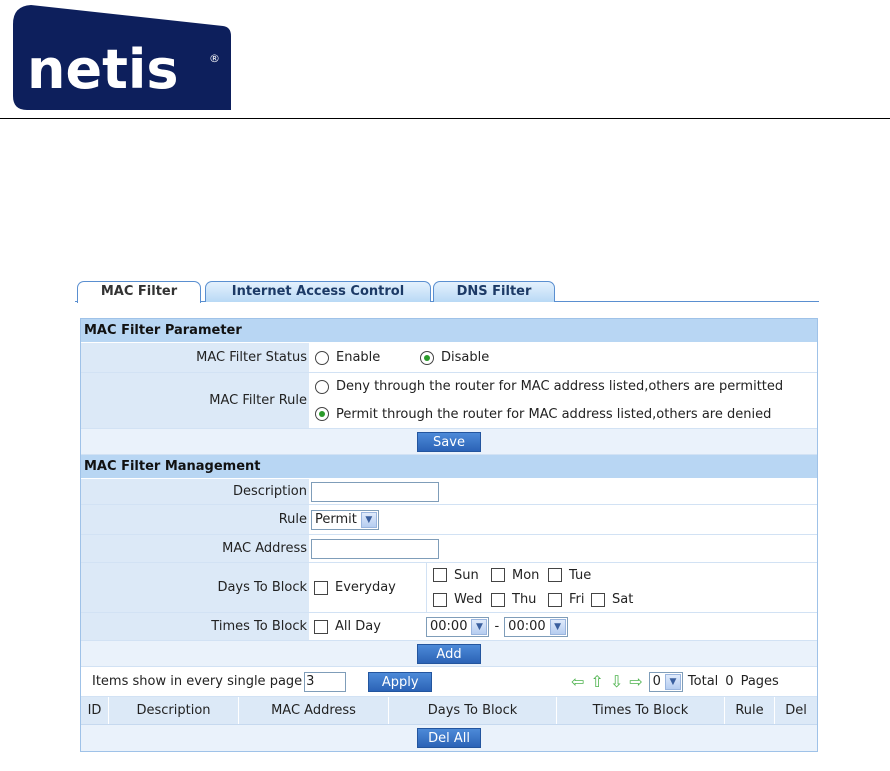 The image size is (890, 771). What do you see at coordinates (596, 681) in the screenshot?
I see `prev-page-icon: ⇧` at bounding box center [596, 681].